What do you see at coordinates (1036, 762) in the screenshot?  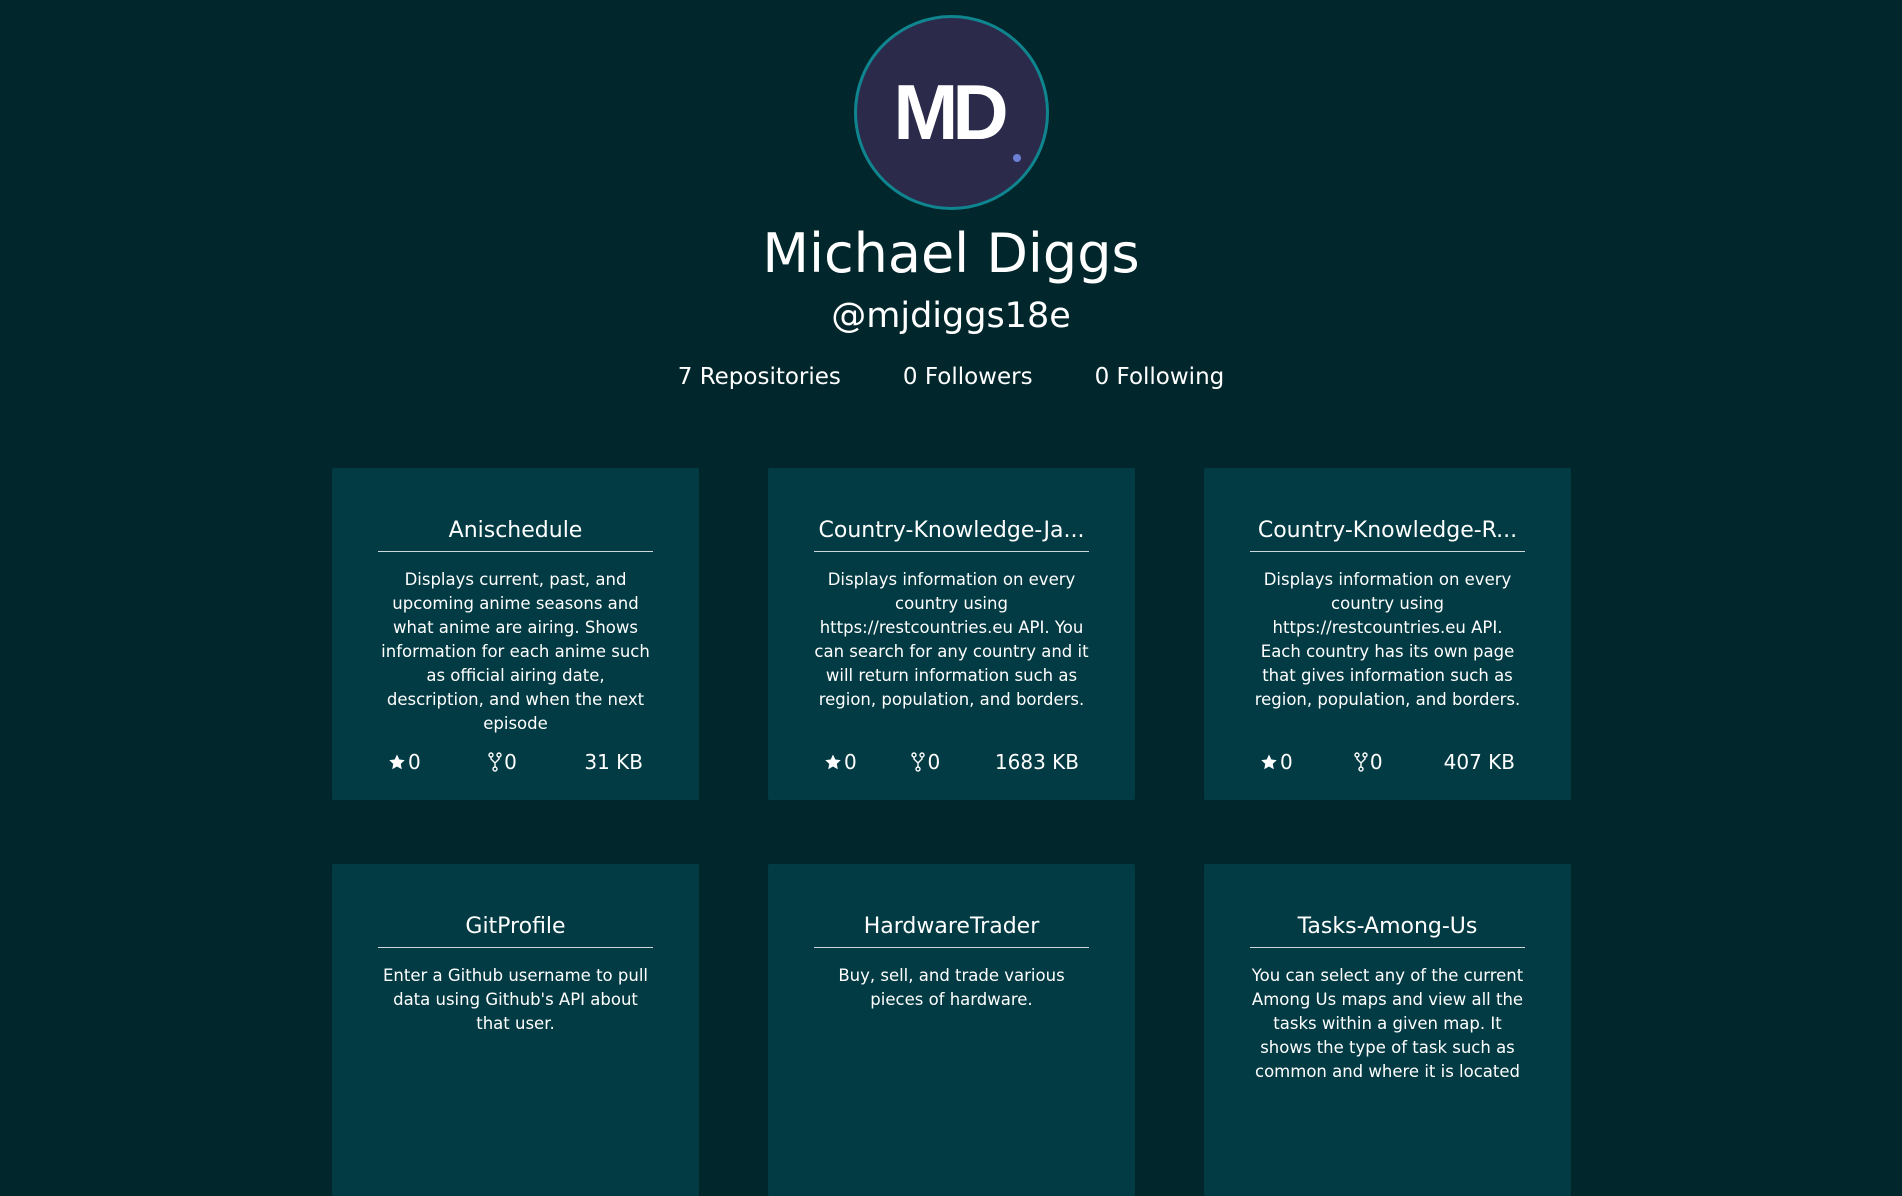 I see `repo-size: 1683 KB` at bounding box center [1036, 762].